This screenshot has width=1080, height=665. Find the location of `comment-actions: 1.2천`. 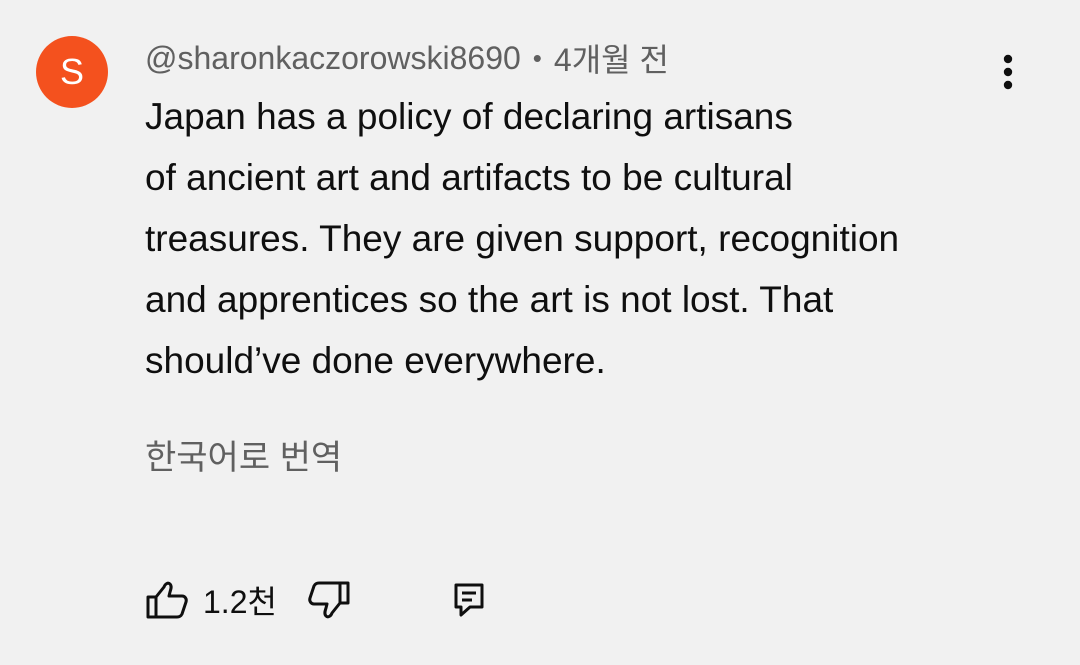

comment-actions: 1.2천 is located at coordinates (315, 600).